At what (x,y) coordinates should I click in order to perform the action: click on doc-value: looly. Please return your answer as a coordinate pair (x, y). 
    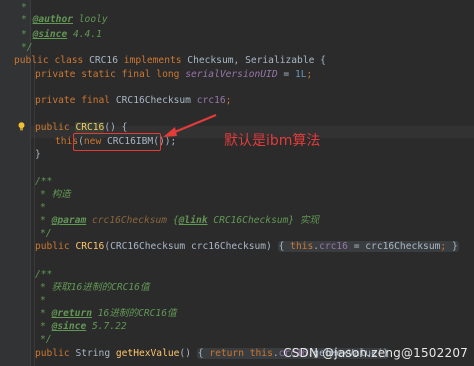
    Looking at the image, I should click on (90, 19).